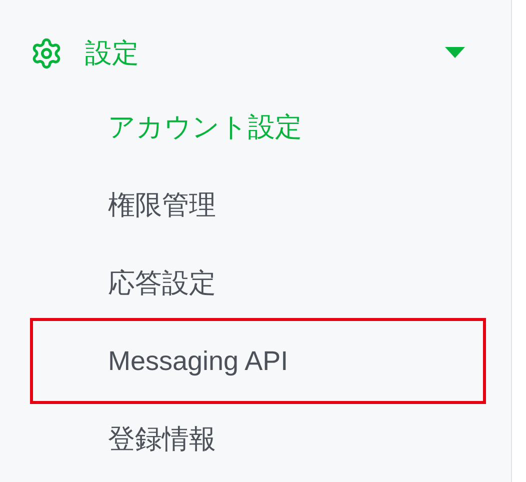 This screenshot has height=482, width=526. Describe the element at coordinates (162, 283) in the screenshot. I see `menu-item: 応答設定` at that location.